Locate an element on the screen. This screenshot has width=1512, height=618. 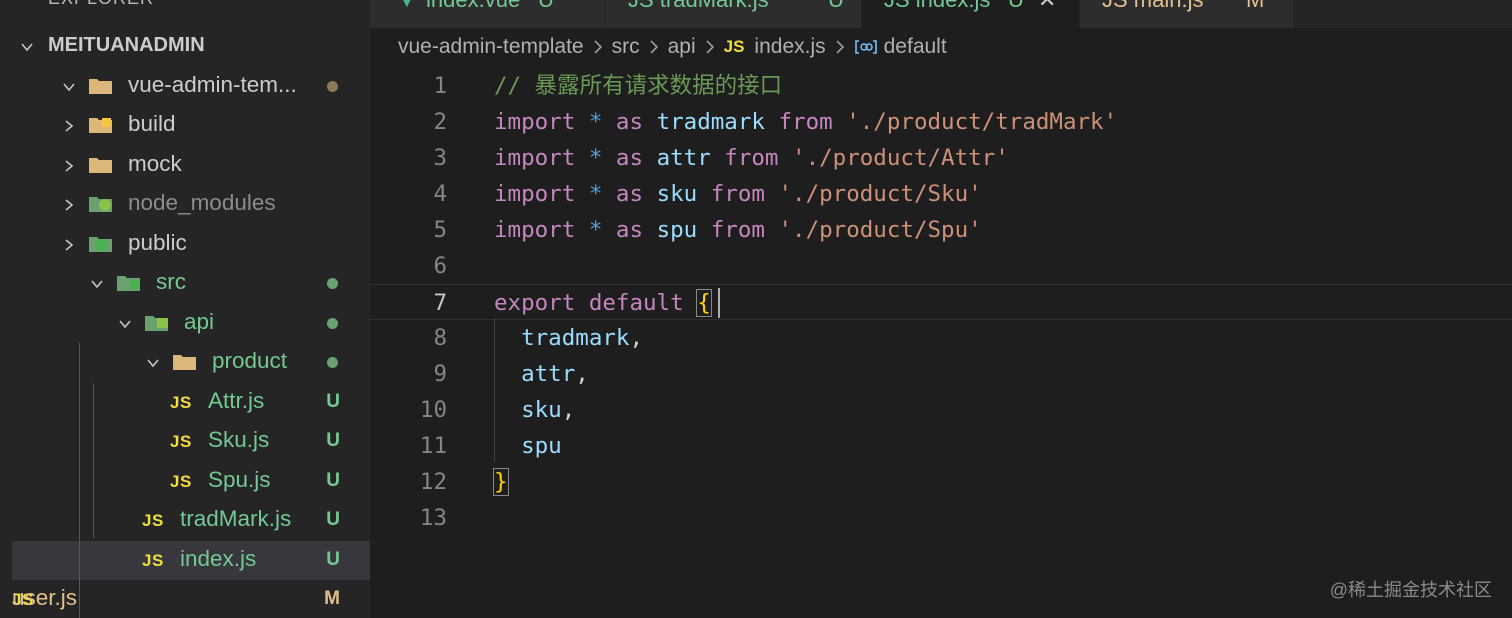
tree-item-node-modules: node_modules is located at coordinates (191, 204).